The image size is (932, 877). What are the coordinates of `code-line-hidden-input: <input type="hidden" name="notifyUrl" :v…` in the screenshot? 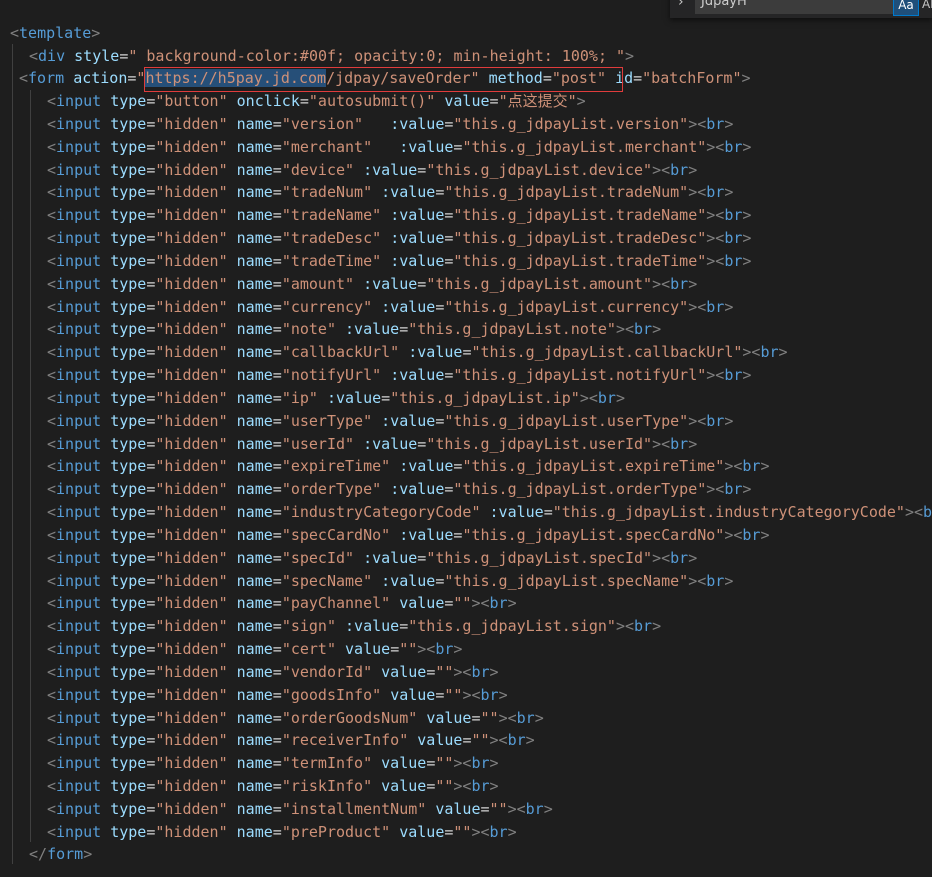 It's located at (399, 375).